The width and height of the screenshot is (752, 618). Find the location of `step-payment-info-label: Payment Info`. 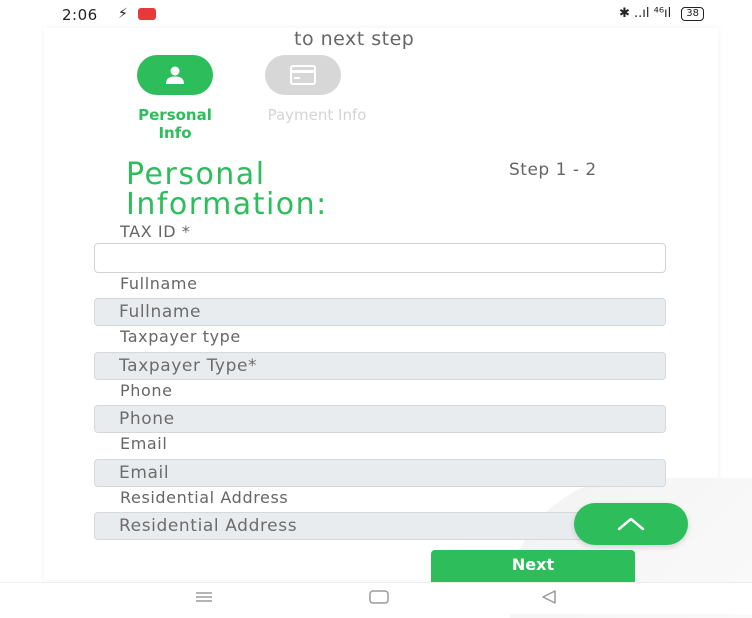

step-payment-info-label: Payment Info is located at coordinates (317, 115).